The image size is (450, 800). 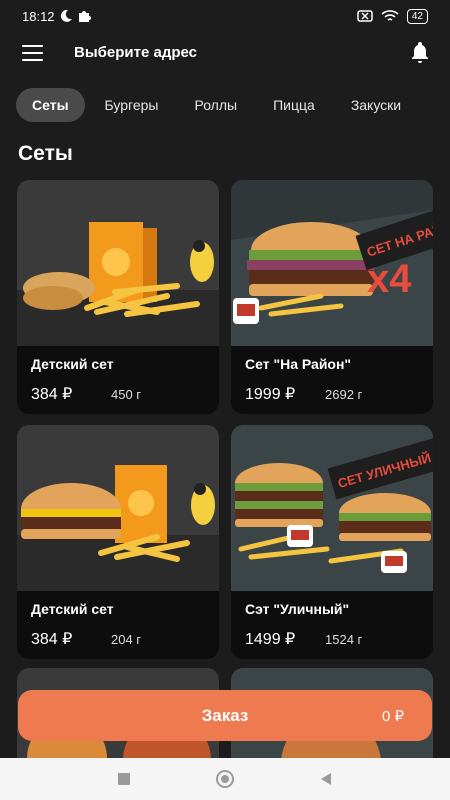 I want to click on tab-pizza: Пицца, so click(x=294, y=105).